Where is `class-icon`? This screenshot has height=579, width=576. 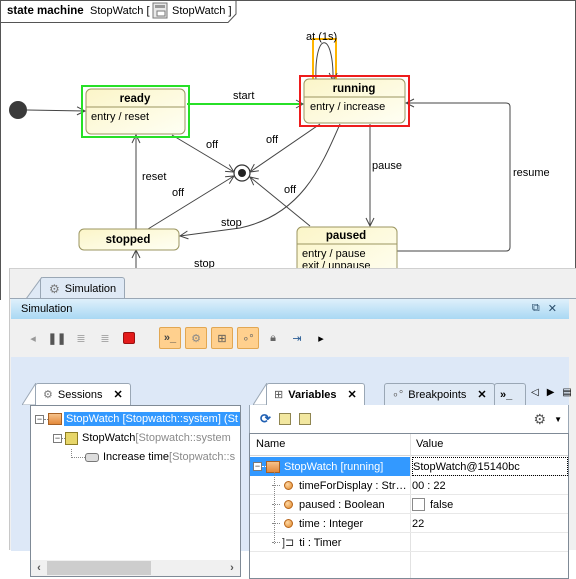
class-icon is located at coordinates (160, 10).